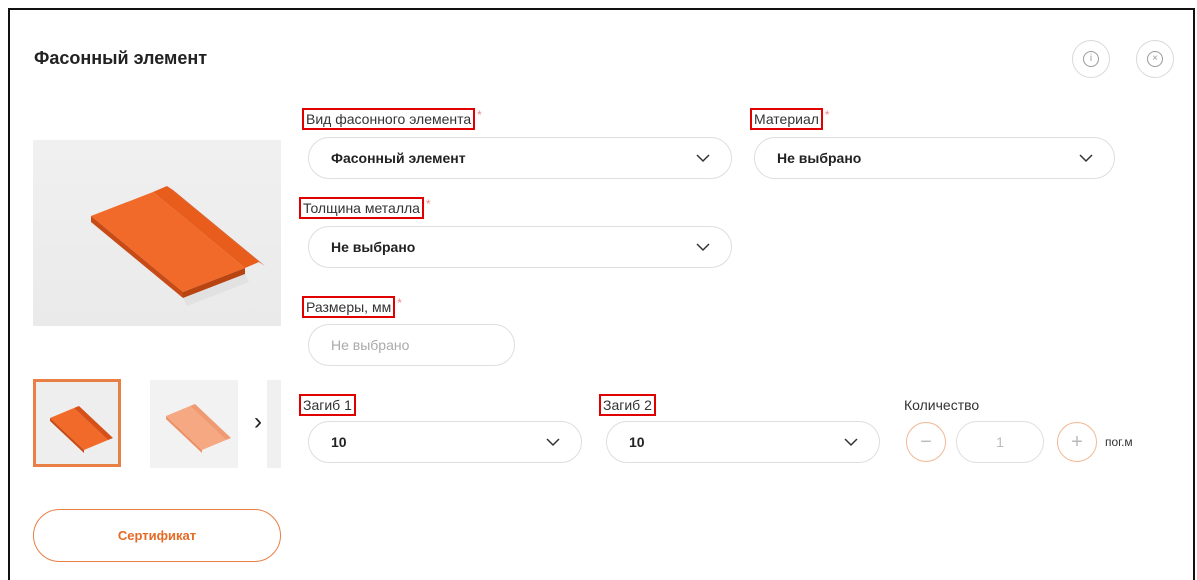 This screenshot has width=1197, height=580. What do you see at coordinates (411, 345) in the screenshot?
I see `dimensions-input: Не выбрано` at bounding box center [411, 345].